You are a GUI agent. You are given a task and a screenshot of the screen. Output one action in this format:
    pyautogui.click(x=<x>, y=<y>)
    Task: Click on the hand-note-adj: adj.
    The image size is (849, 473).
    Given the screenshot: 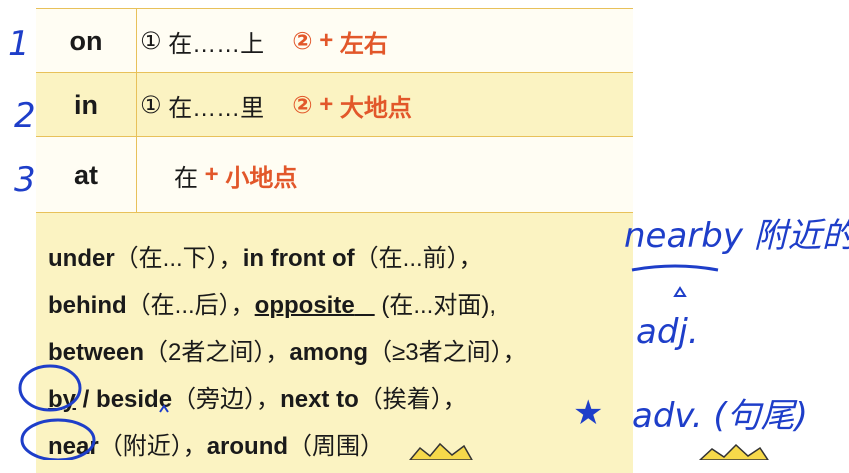 What is the action you would take?
    pyautogui.click(x=667, y=332)
    